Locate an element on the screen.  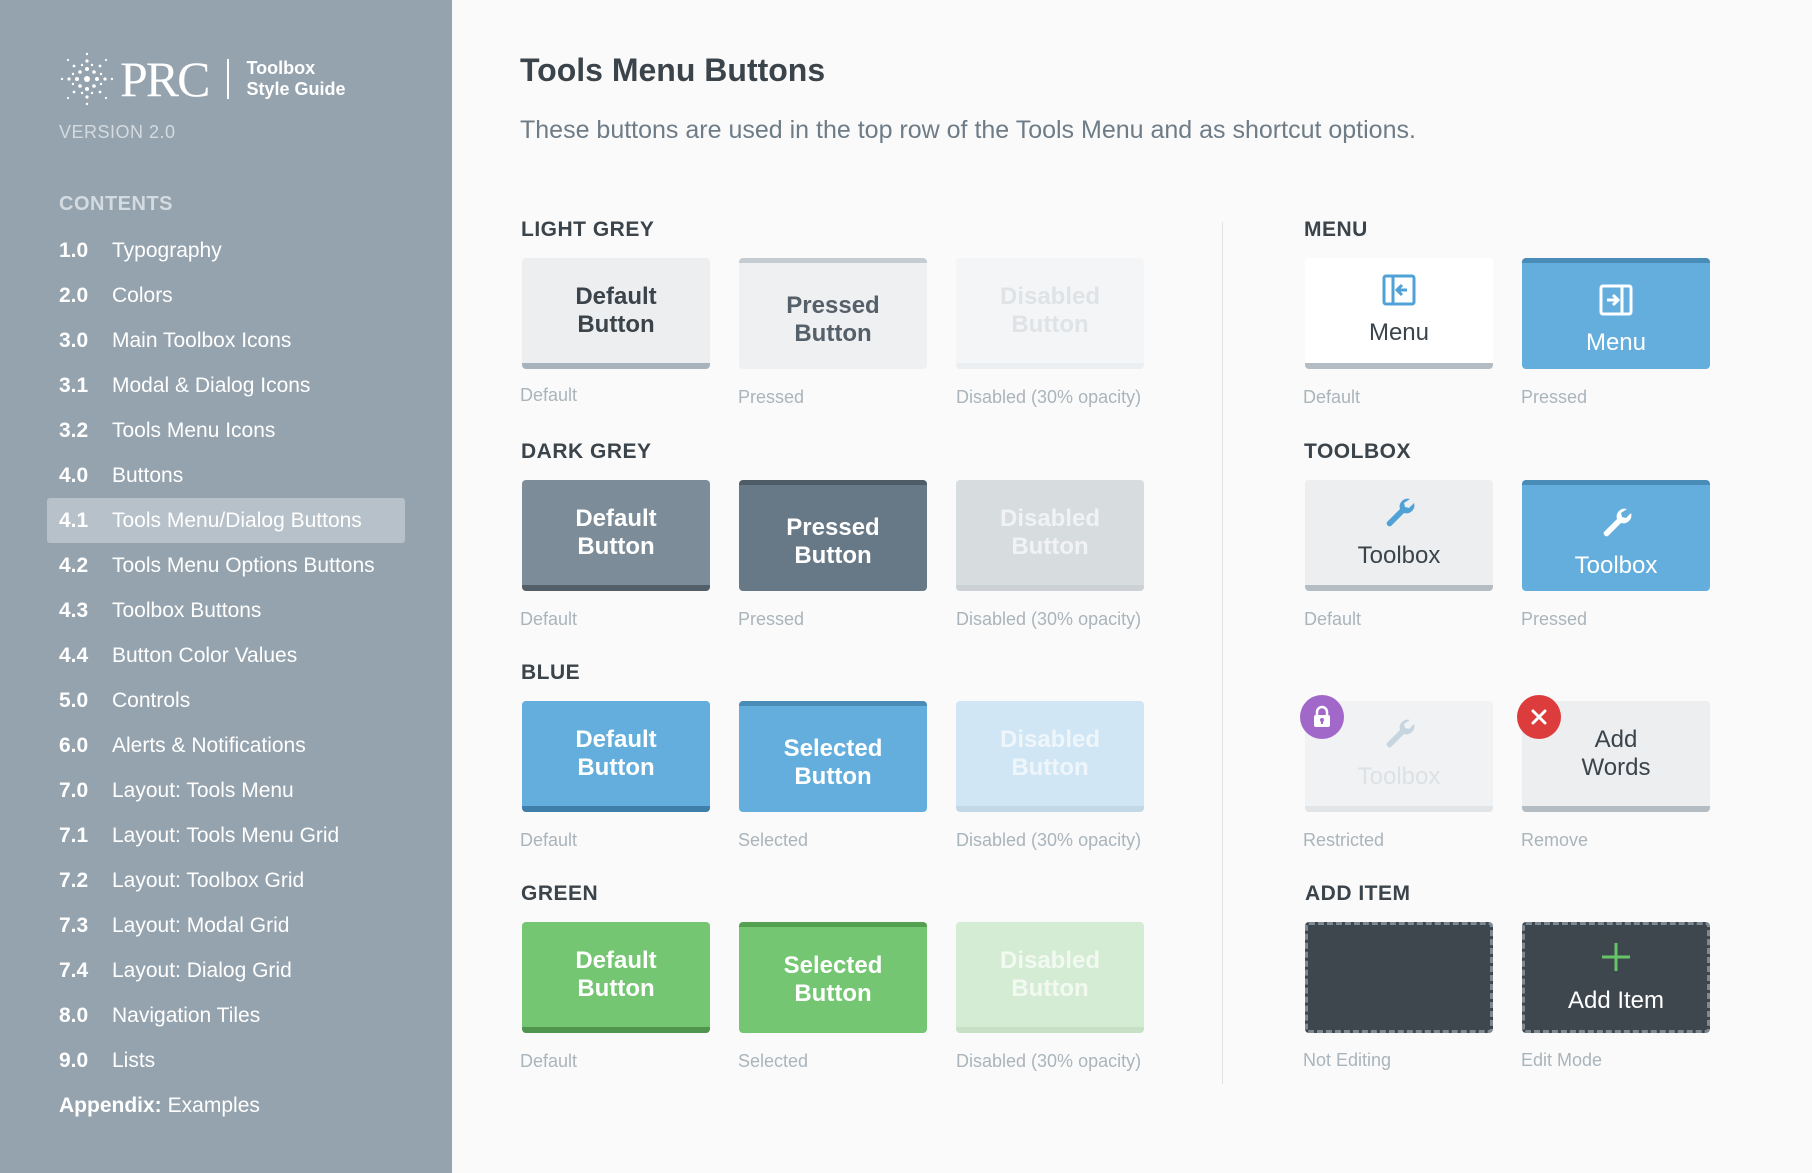
menu-button-label: Menu is located at coordinates (1616, 342).